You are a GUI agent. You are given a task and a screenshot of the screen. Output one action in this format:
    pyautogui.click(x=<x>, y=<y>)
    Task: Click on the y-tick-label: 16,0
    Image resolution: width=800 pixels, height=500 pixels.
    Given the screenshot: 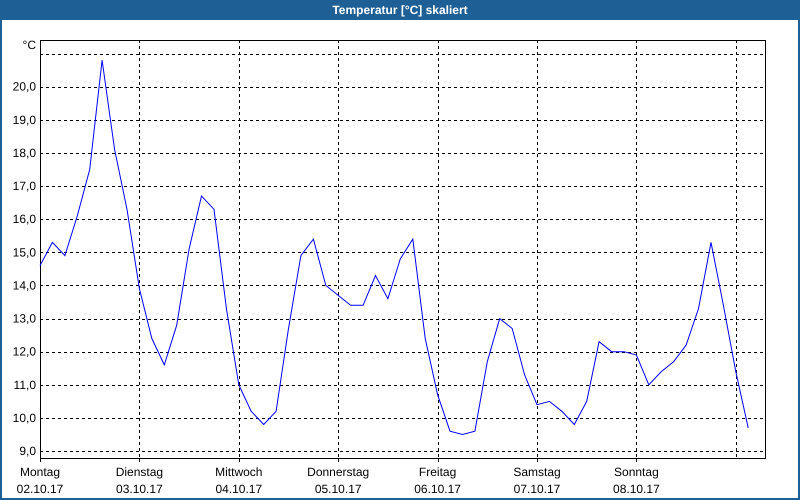 What is the action you would take?
    pyautogui.click(x=24, y=219)
    